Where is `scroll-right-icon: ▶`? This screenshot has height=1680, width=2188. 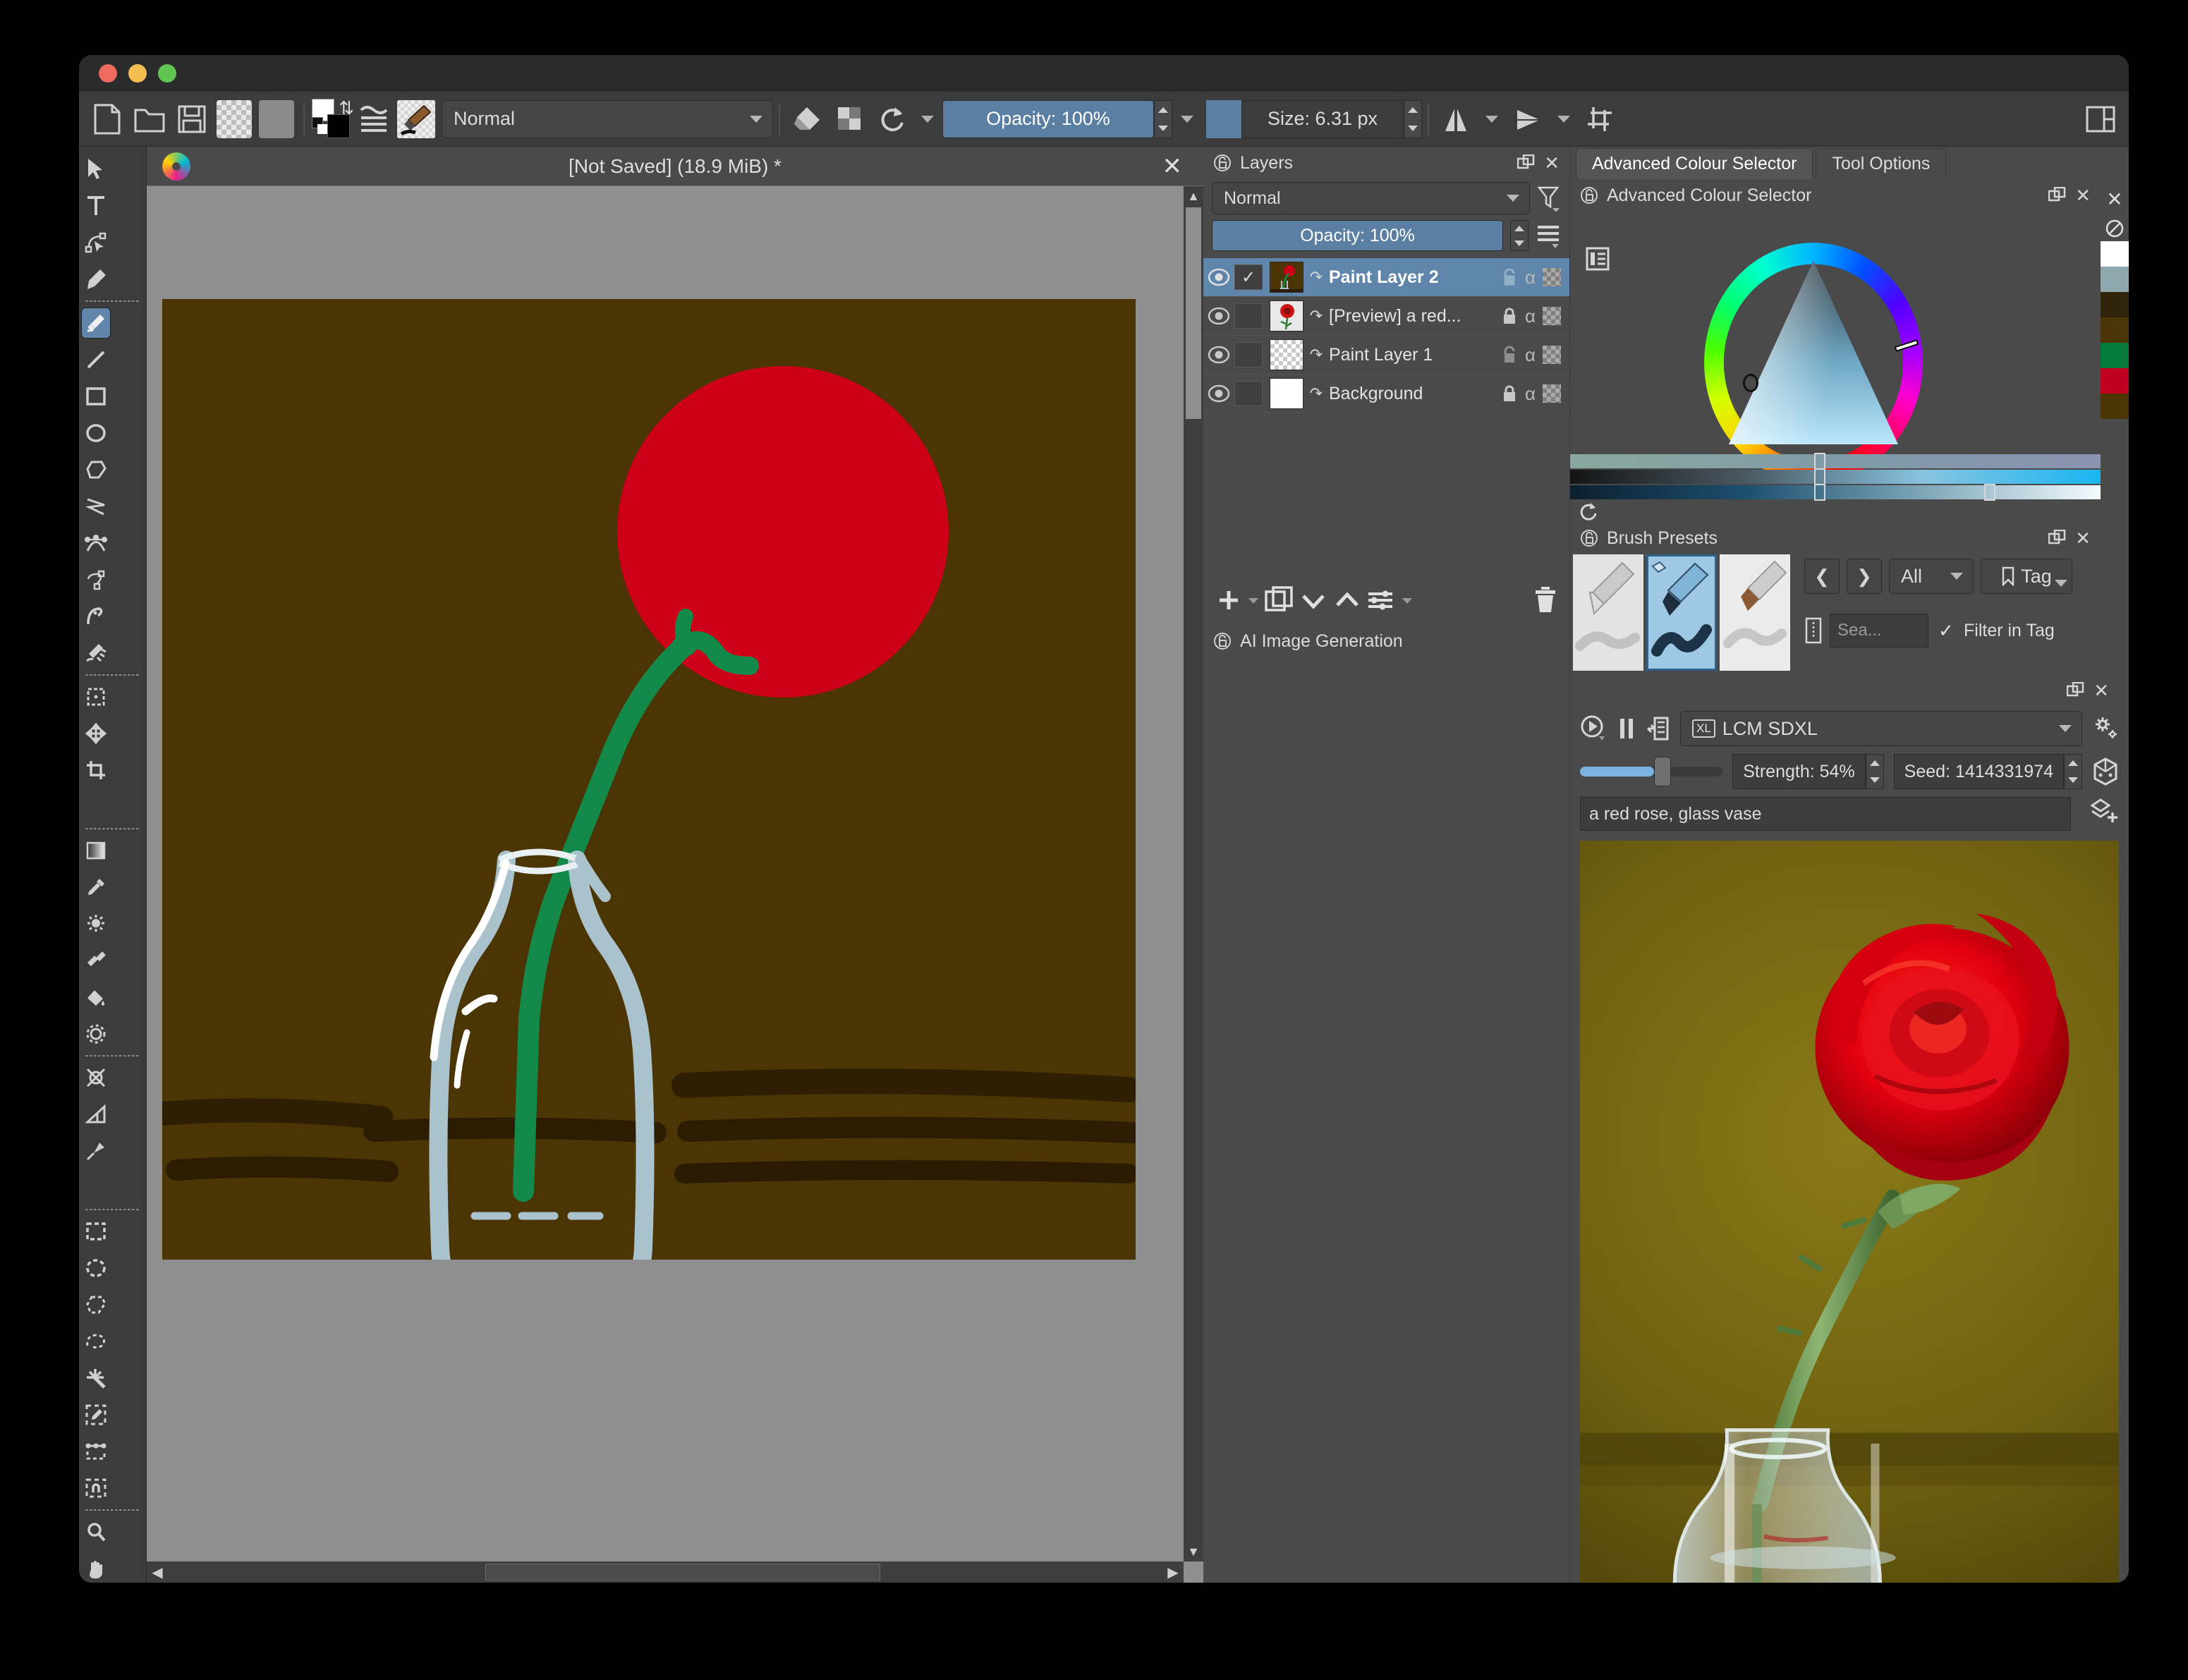 scroll-right-icon: ▶ is located at coordinates (1173, 1572).